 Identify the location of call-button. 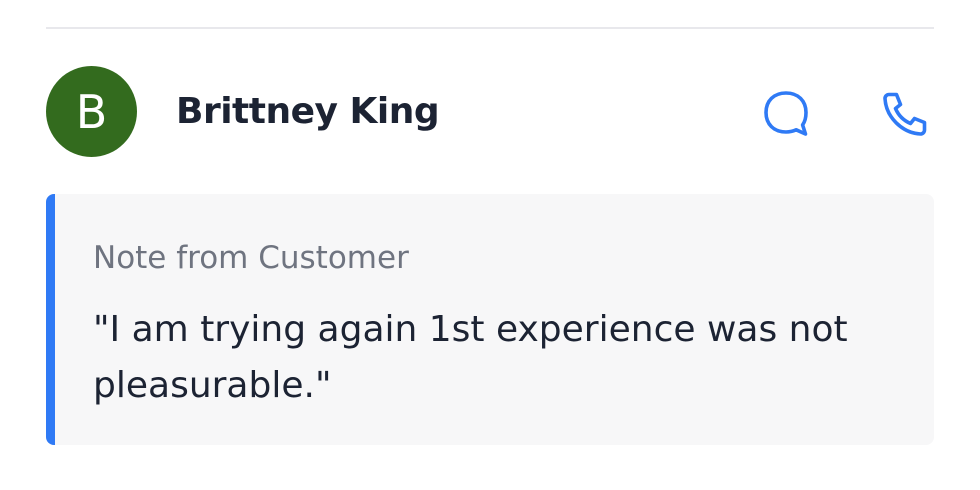
(905, 114).